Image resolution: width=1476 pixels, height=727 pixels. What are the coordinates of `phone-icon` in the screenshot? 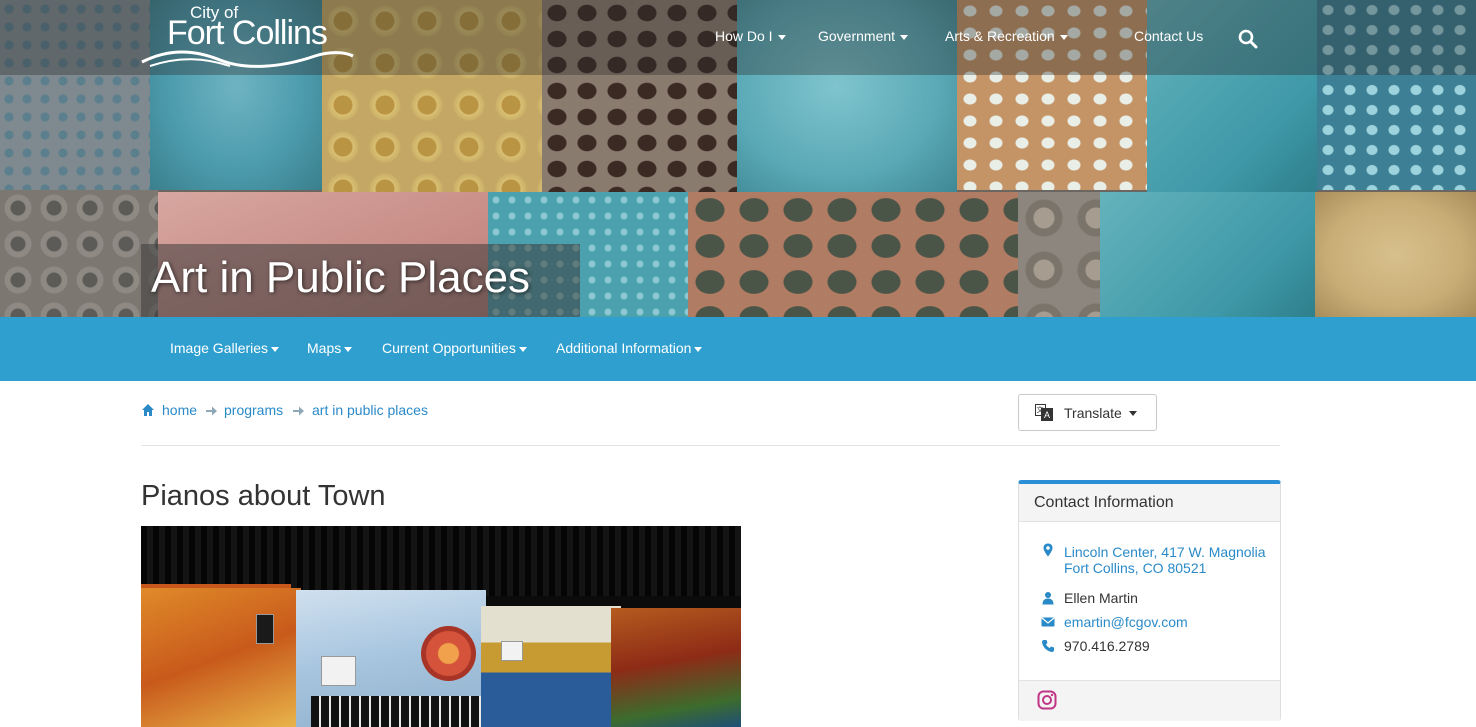 It's located at (1048, 646).